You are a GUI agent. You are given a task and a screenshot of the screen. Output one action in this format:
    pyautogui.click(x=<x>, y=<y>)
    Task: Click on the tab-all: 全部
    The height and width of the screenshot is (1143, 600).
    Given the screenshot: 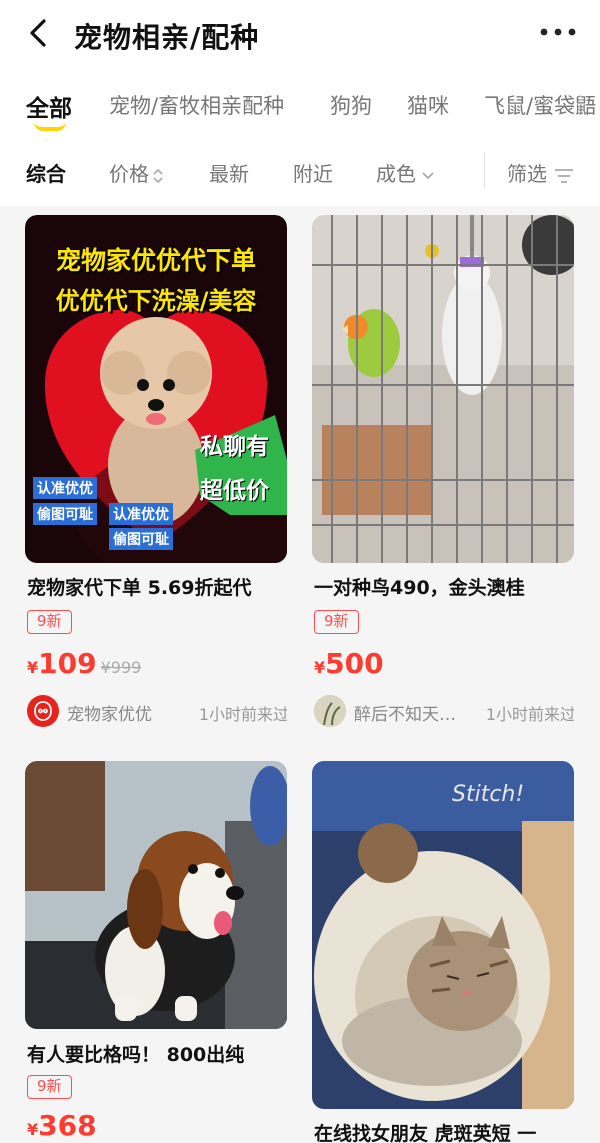 What is the action you would take?
    pyautogui.click(x=49, y=106)
    